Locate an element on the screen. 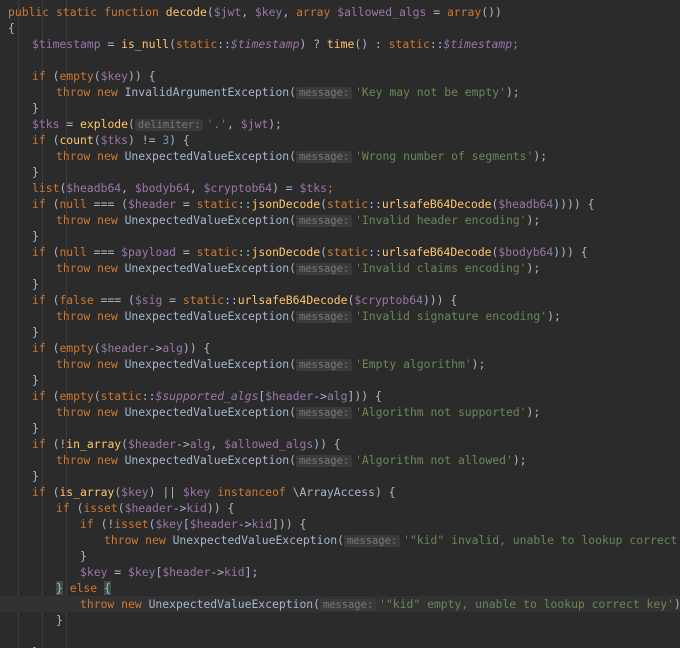 The width and height of the screenshot is (680, 648). code-line: if (empty($header->alg)) { is located at coordinates (340, 348).